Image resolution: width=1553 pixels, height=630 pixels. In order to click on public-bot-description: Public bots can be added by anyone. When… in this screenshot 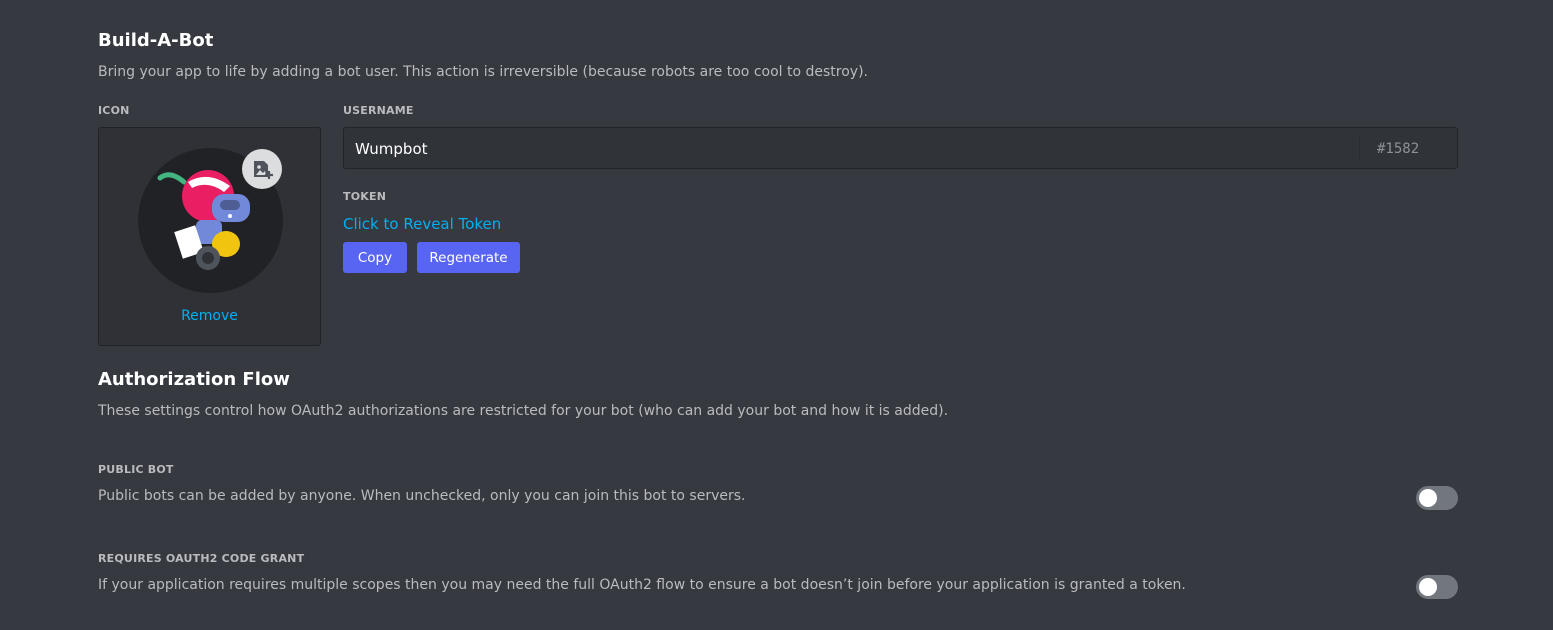, I will do `click(422, 496)`.